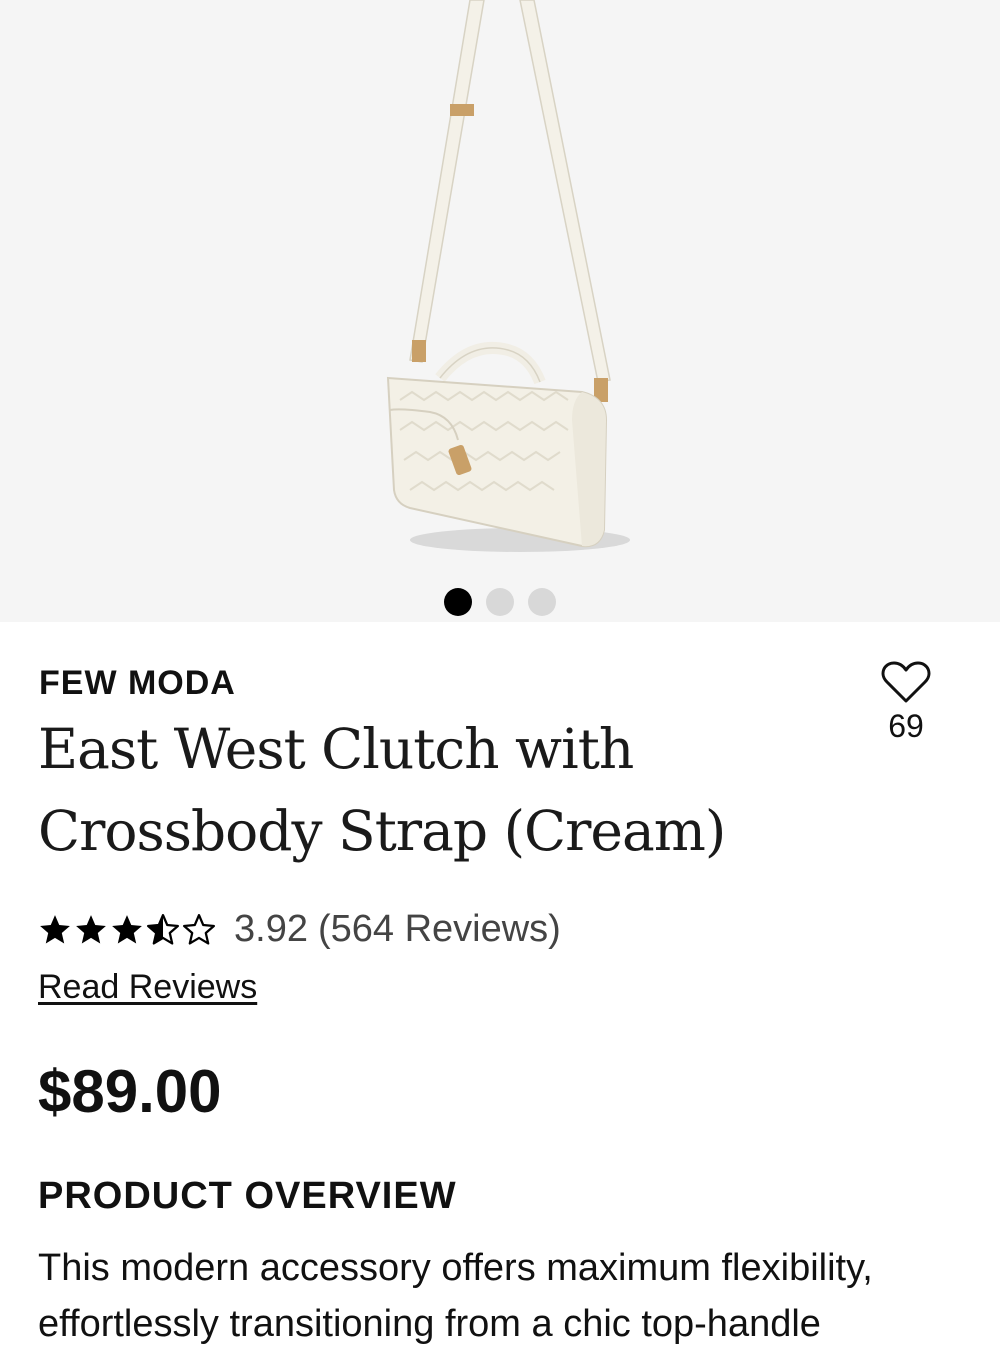  I want to click on read-reviews-link: Read Reviews, so click(147, 987).